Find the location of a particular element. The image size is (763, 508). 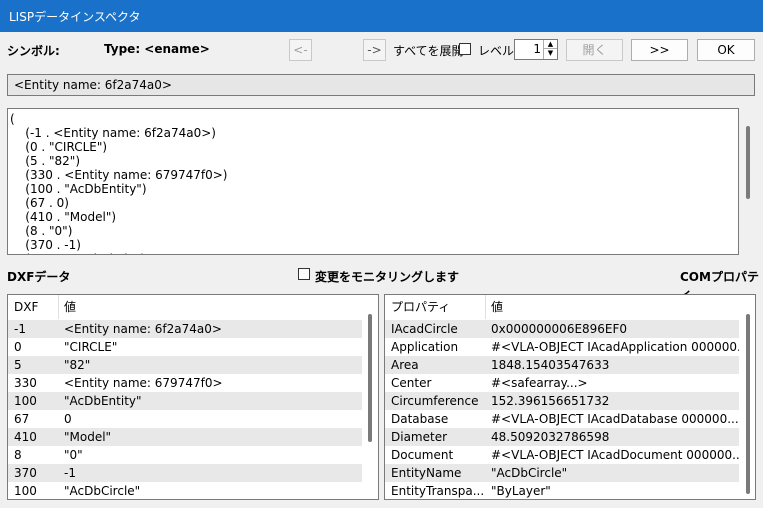

com-table-row: Diameter 48.5092032786598 is located at coordinates (562, 437).